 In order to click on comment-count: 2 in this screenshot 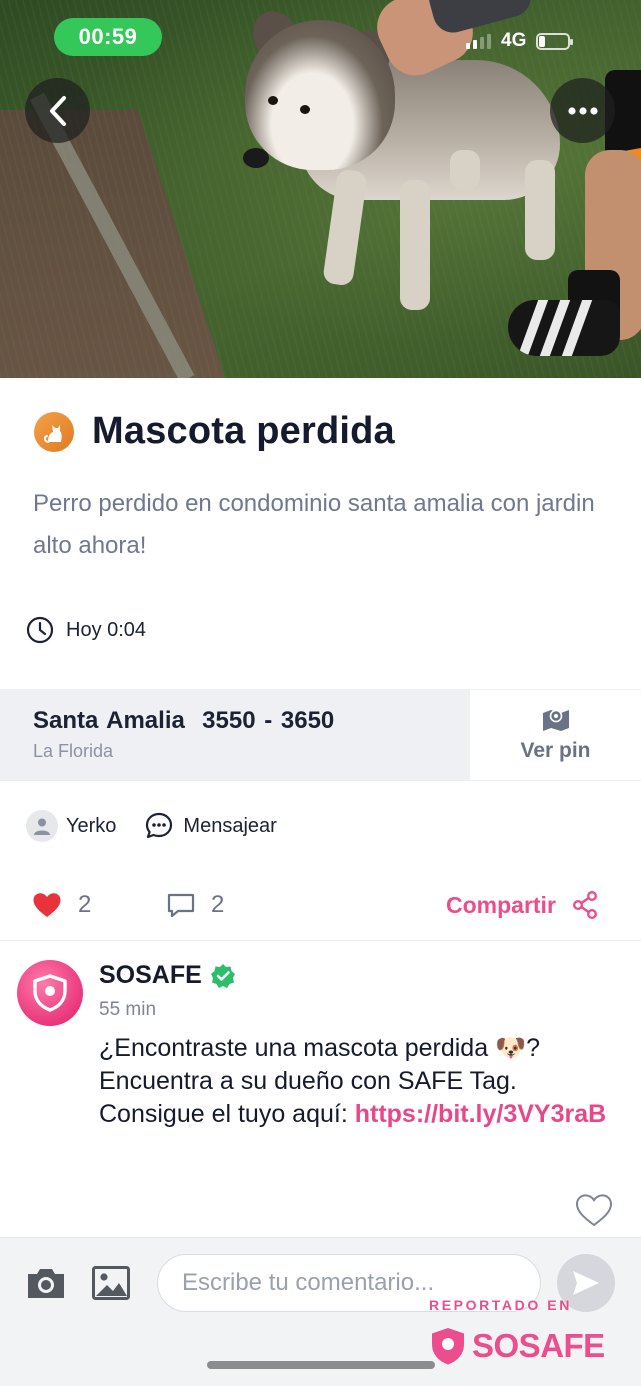, I will do `click(218, 904)`.